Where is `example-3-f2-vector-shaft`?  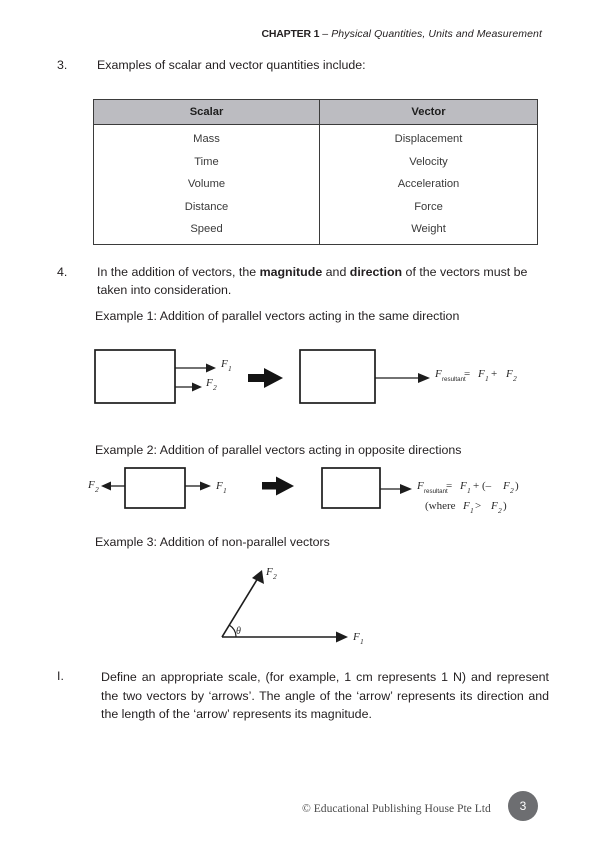 example-3-f2-vector-shaft is located at coordinates (240, 607).